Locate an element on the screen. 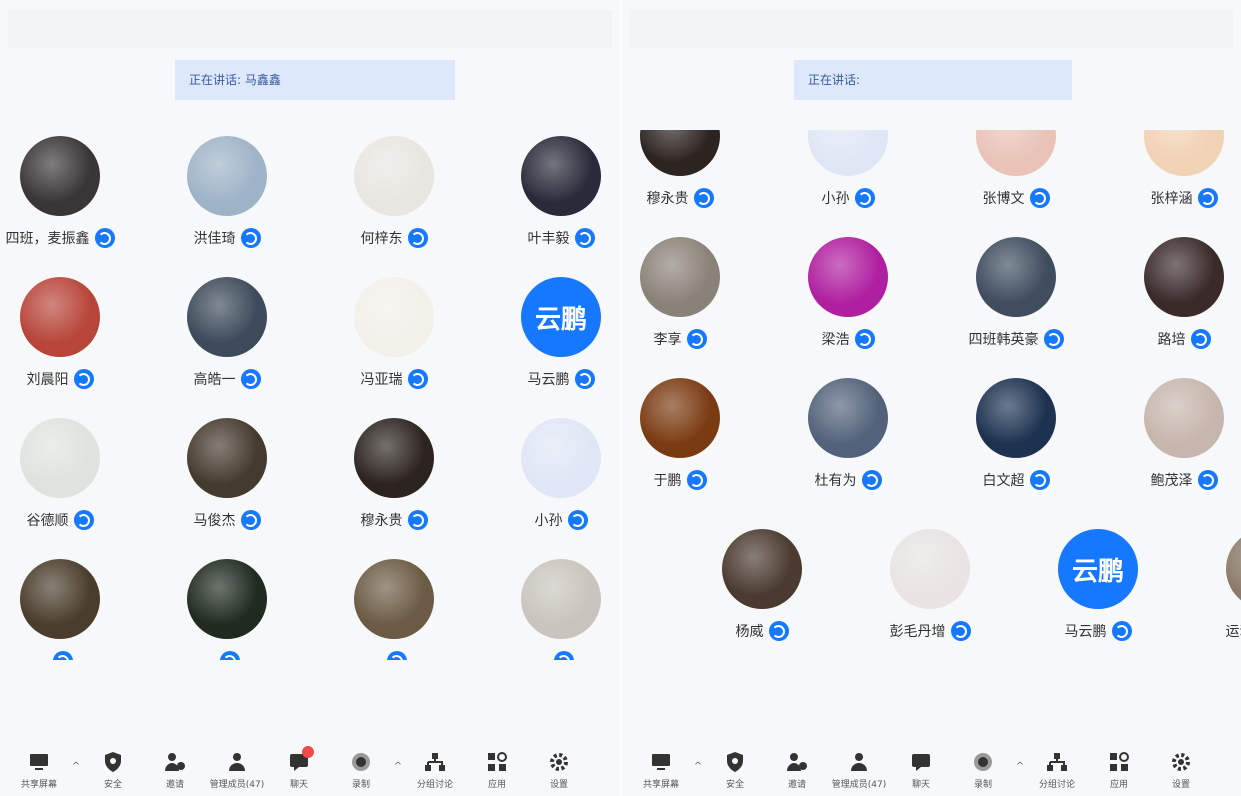 This screenshot has width=1241, height=796. breakout-icon is located at coordinates (1057, 762).